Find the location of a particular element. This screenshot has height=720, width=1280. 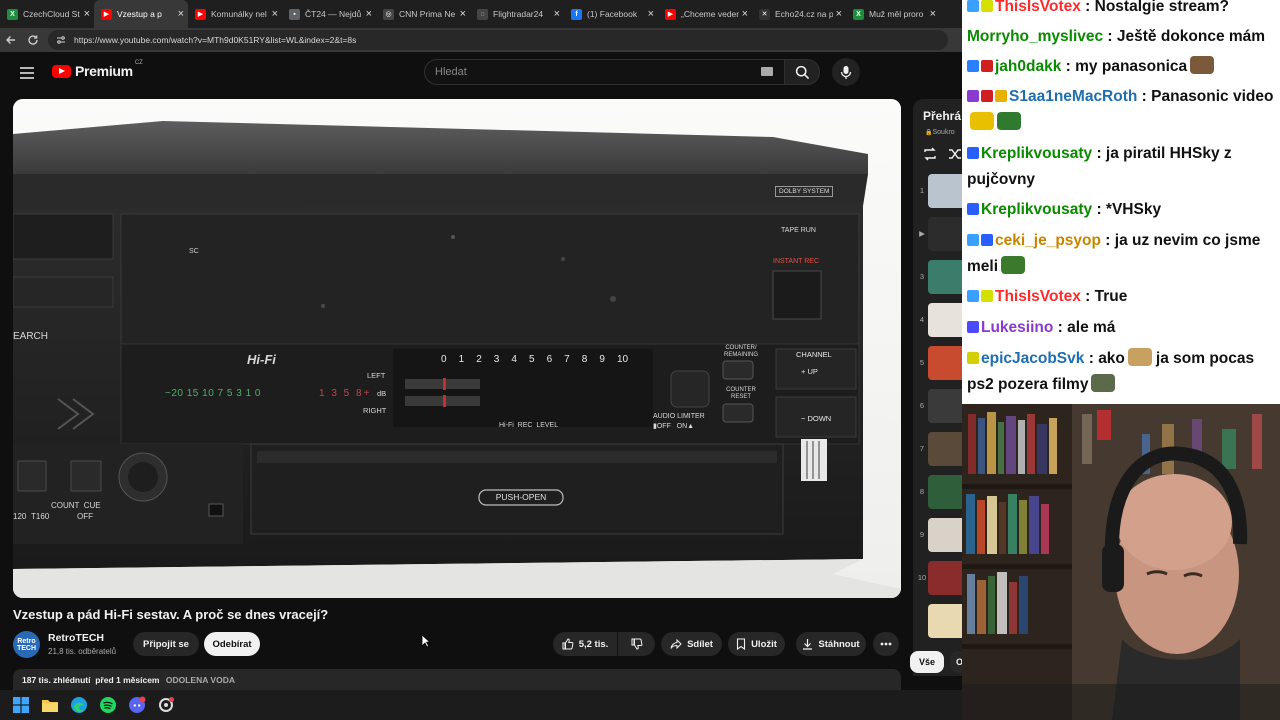

chat-username: Lukesiino is located at coordinates (1017, 327).